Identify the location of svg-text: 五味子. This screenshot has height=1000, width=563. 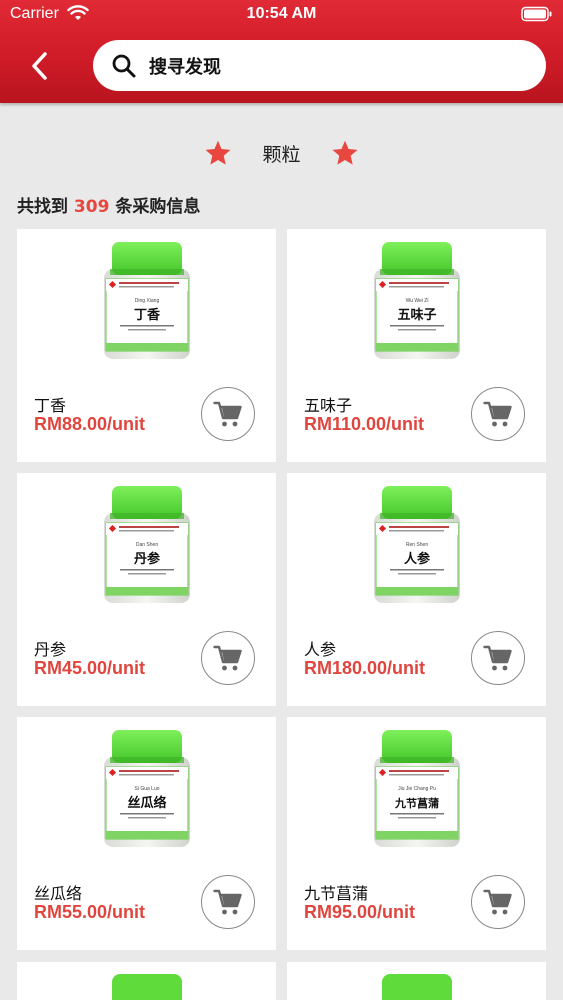
(416, 315).